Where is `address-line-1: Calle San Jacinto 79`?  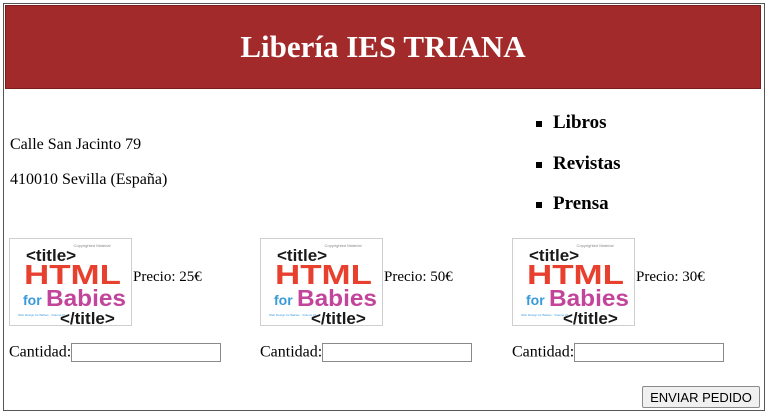 address-line-1: Calle San Jacinto 79 is located at coordinates (76, 144).